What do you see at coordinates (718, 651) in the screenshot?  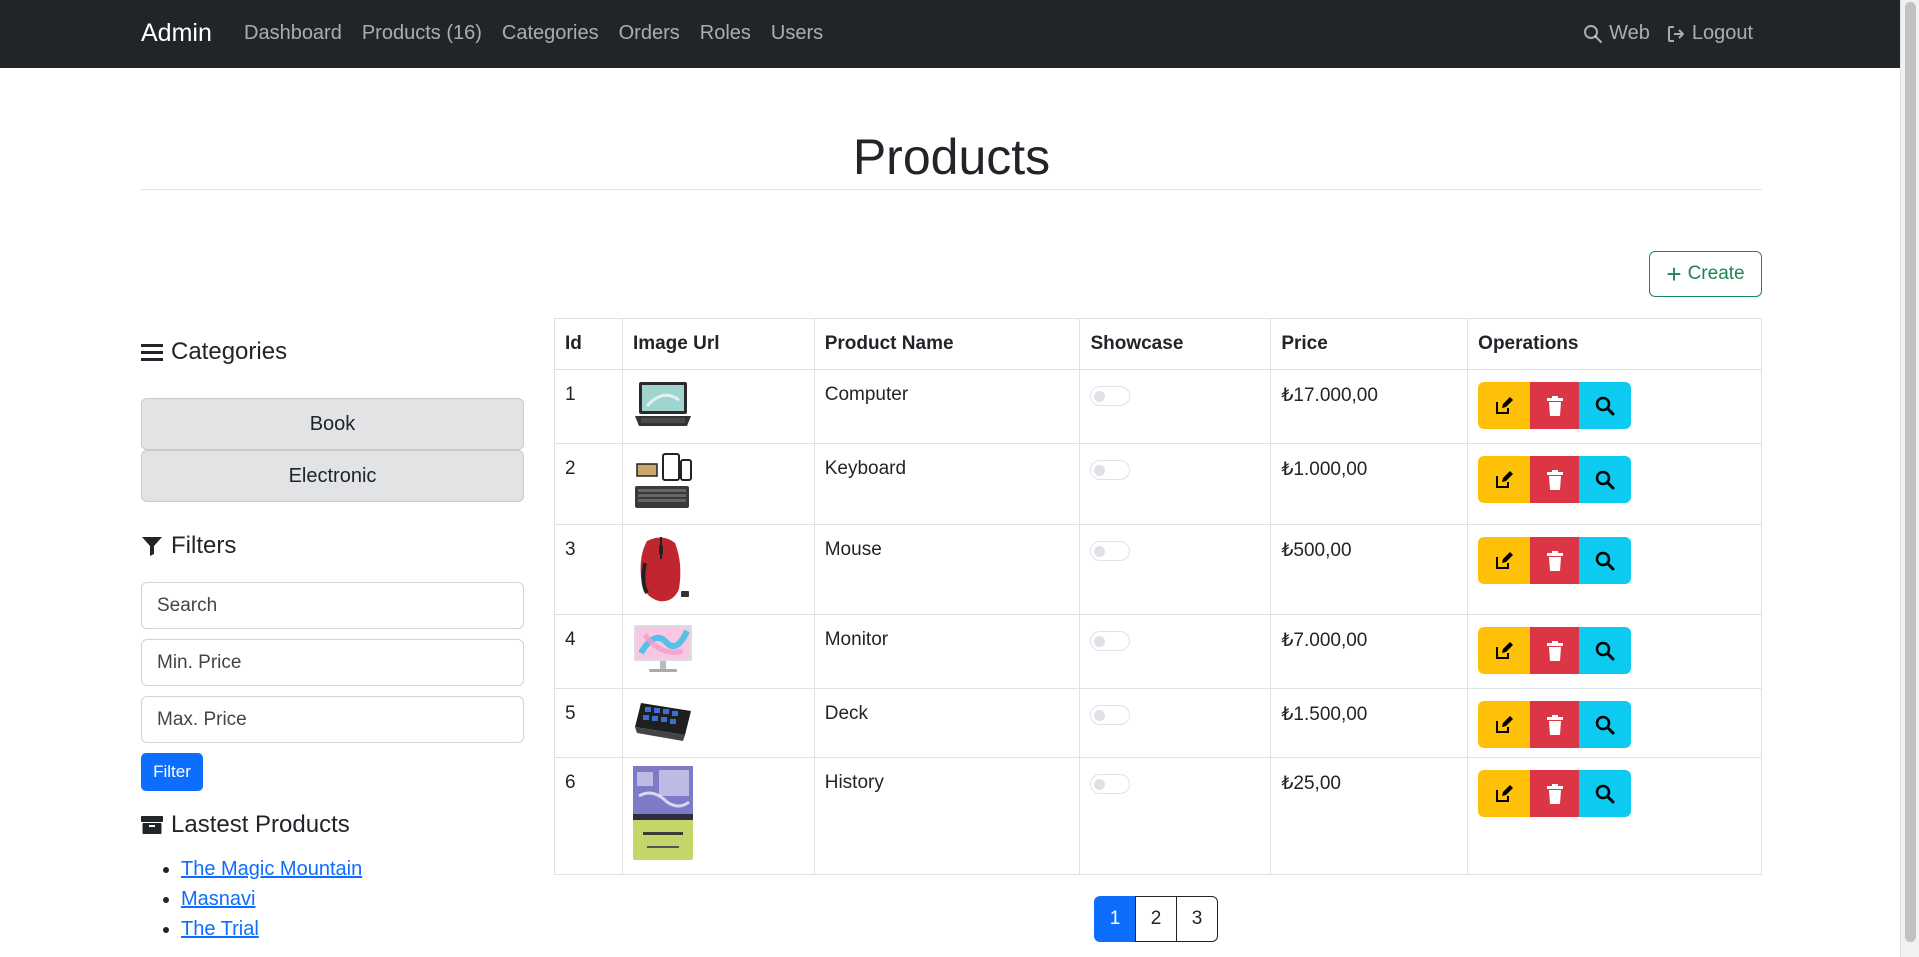 I see `cell-image` at bounding box center [718, 651].